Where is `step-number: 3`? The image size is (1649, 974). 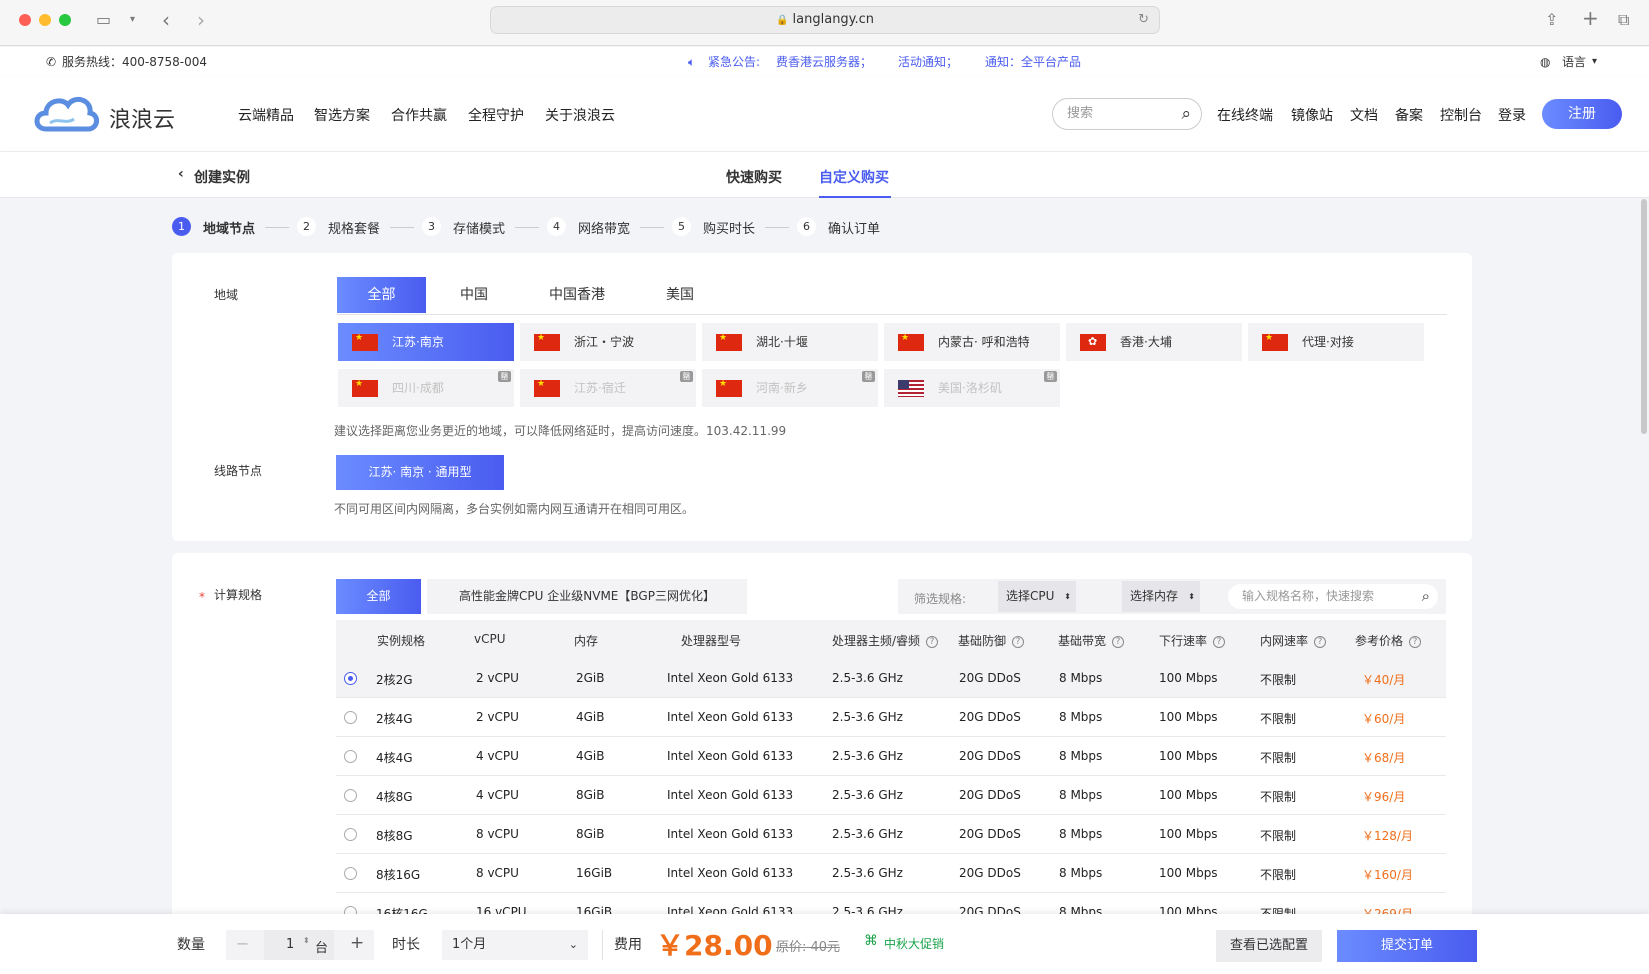
step-number: 3 is located at coordinates (431, 226).